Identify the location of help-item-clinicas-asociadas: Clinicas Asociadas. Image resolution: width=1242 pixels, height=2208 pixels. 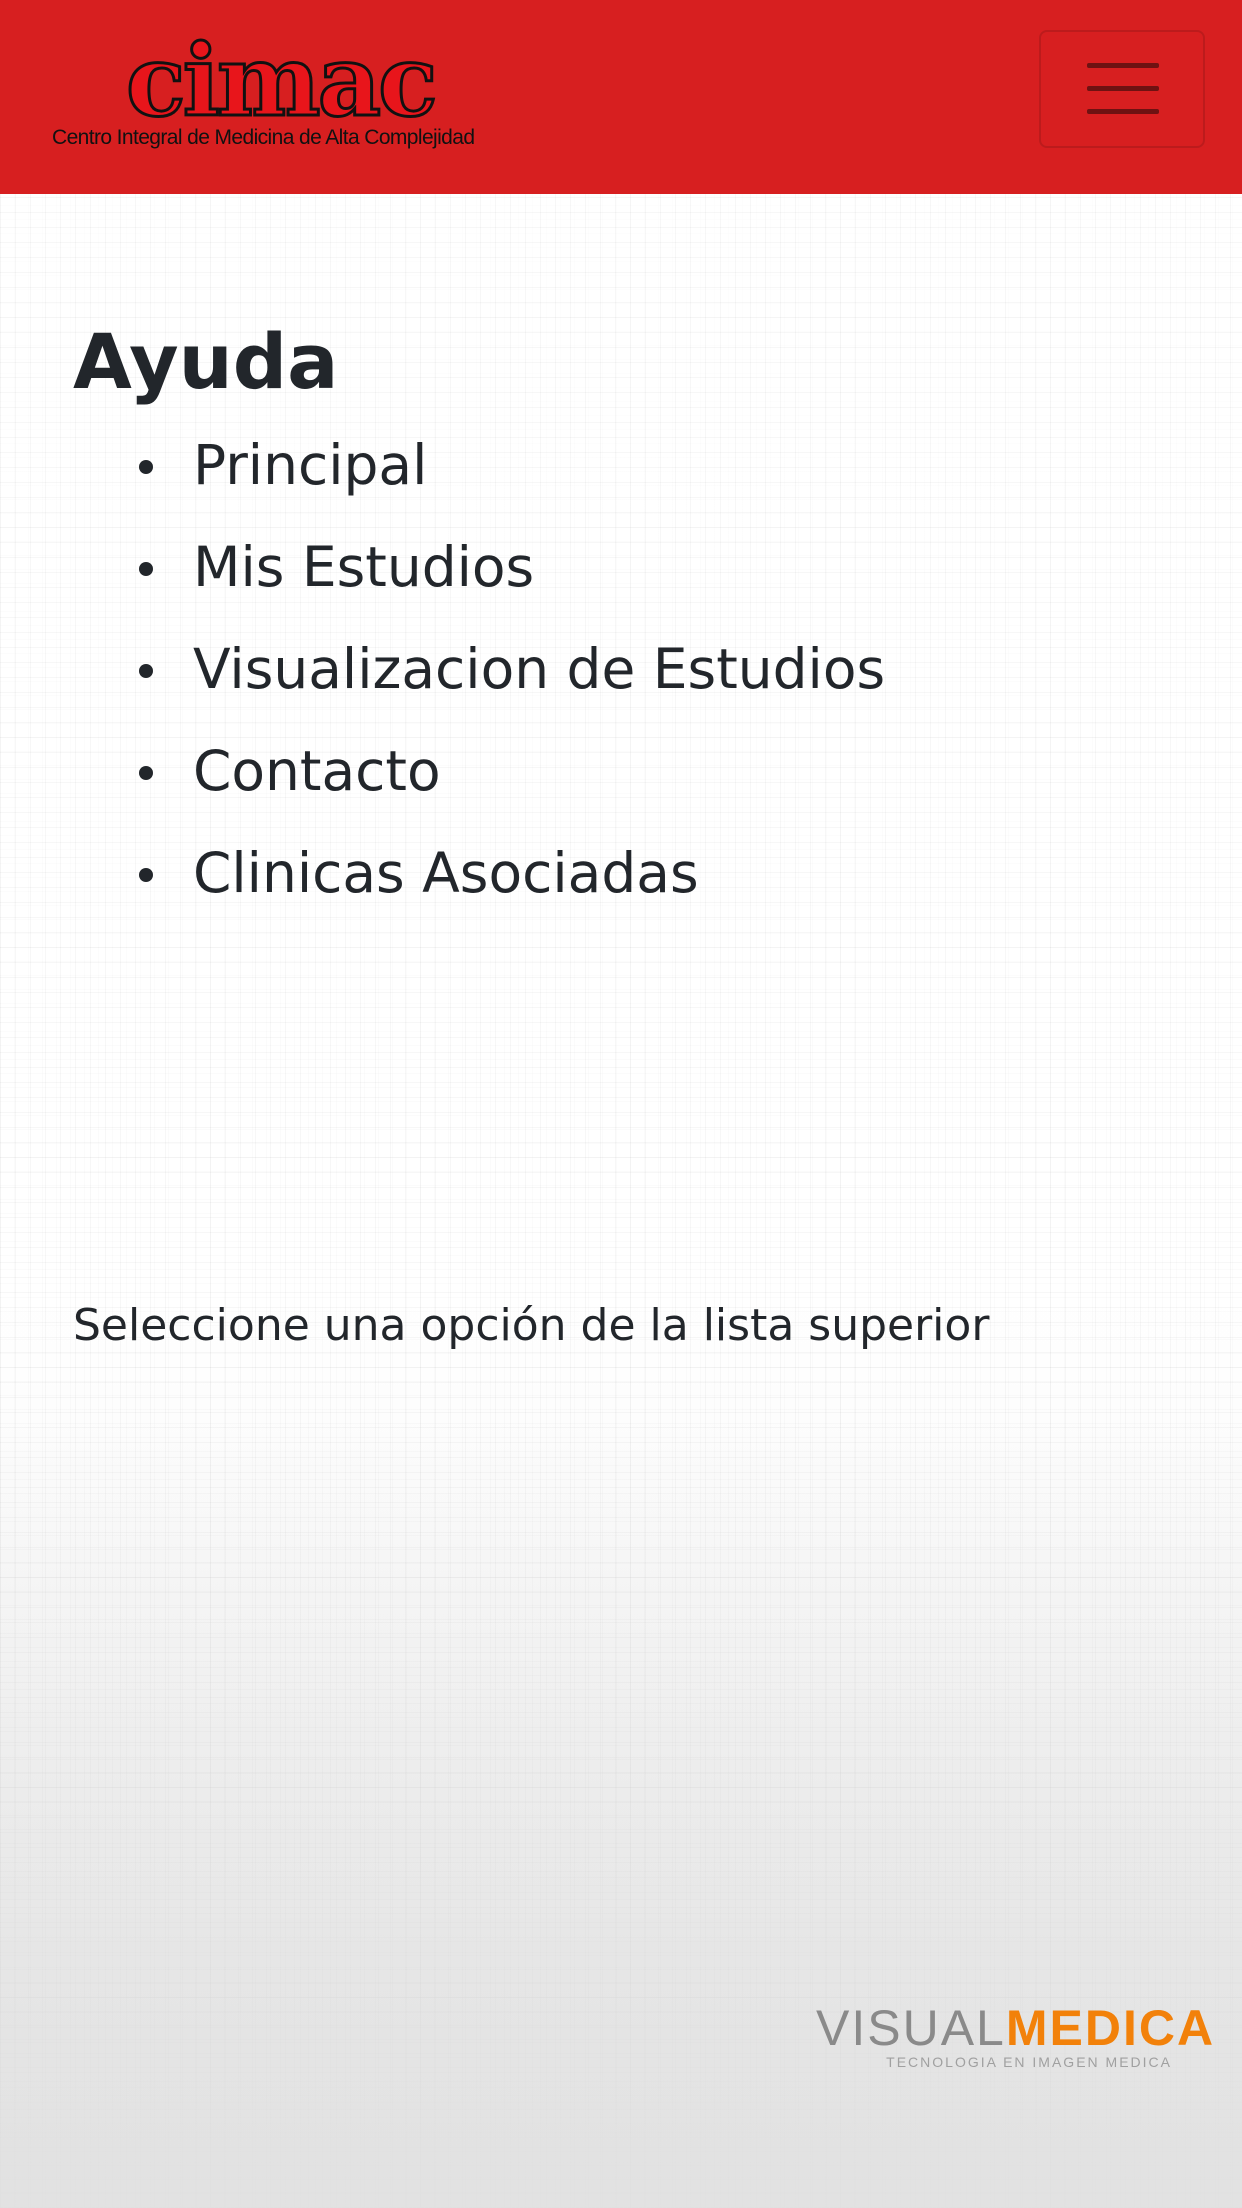
(623, 873).